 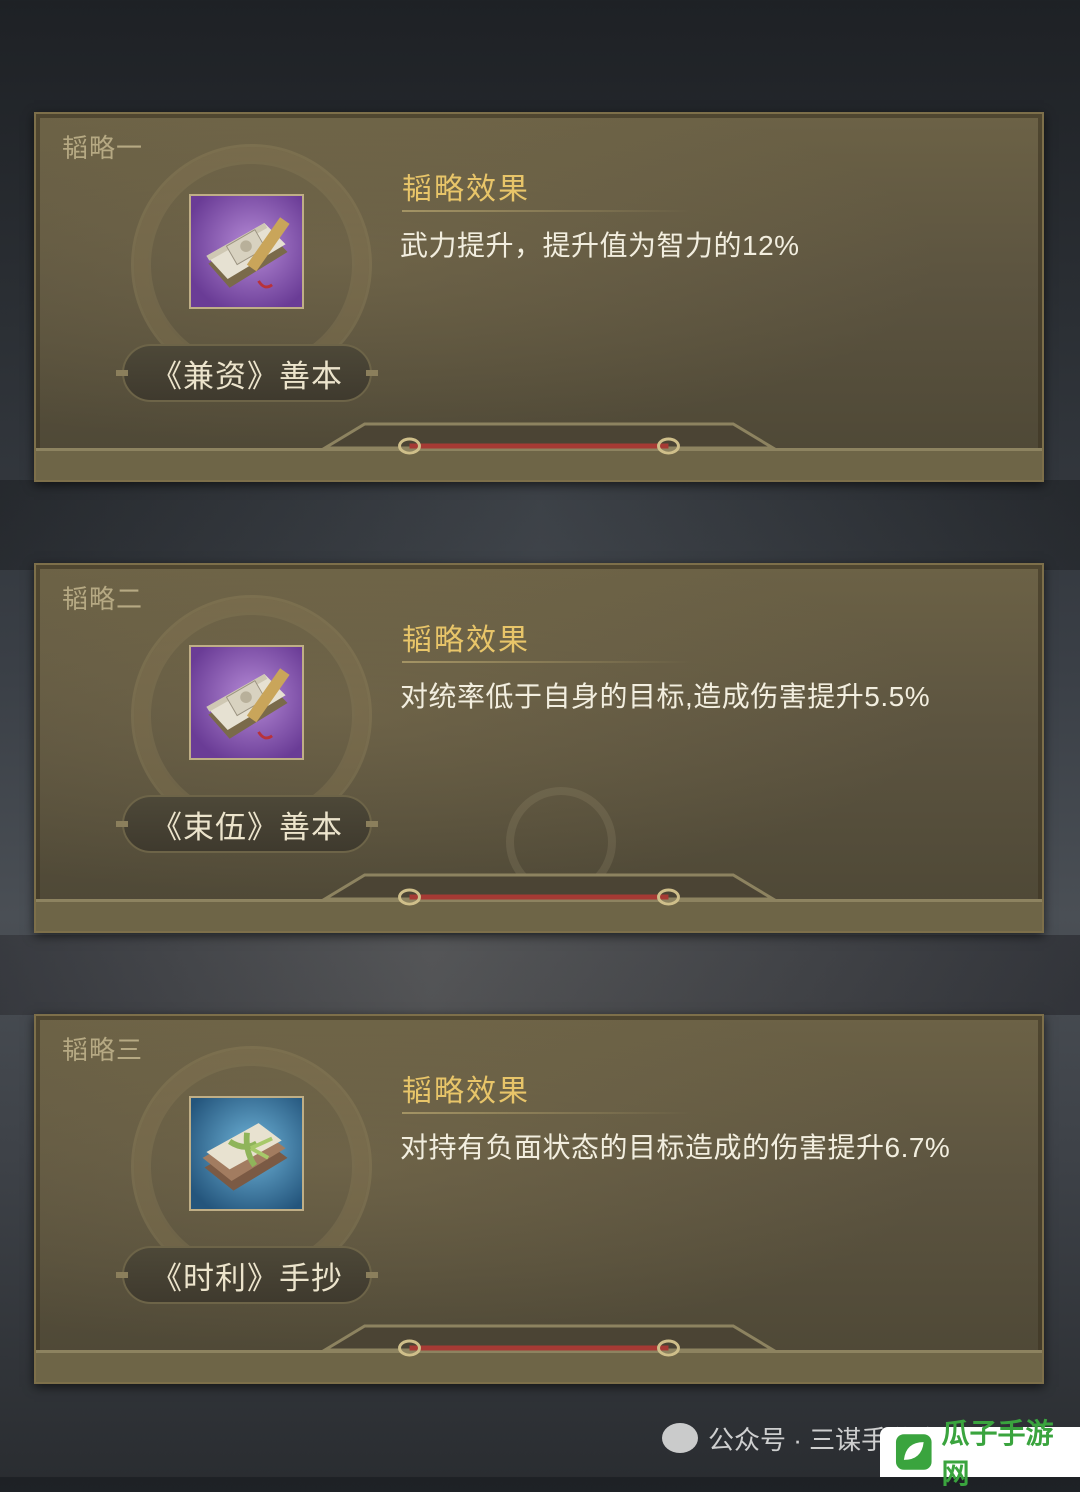 What do you see at coordinates (675, 1147) in the screenshot?
I see `effect-description: 对持有负面状态的目标造成的伤害提升6.7%` at bounding box center [675, 1147].